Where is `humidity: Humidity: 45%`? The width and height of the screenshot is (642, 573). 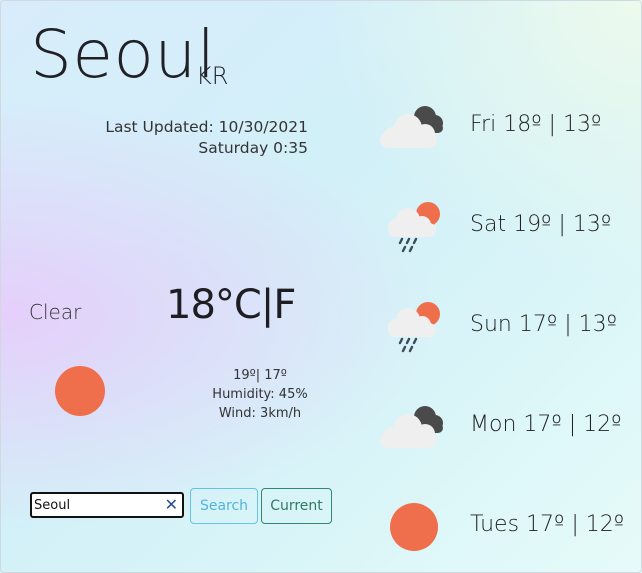 humidity: Humidity: 45% is located at coordinates (260, 394).